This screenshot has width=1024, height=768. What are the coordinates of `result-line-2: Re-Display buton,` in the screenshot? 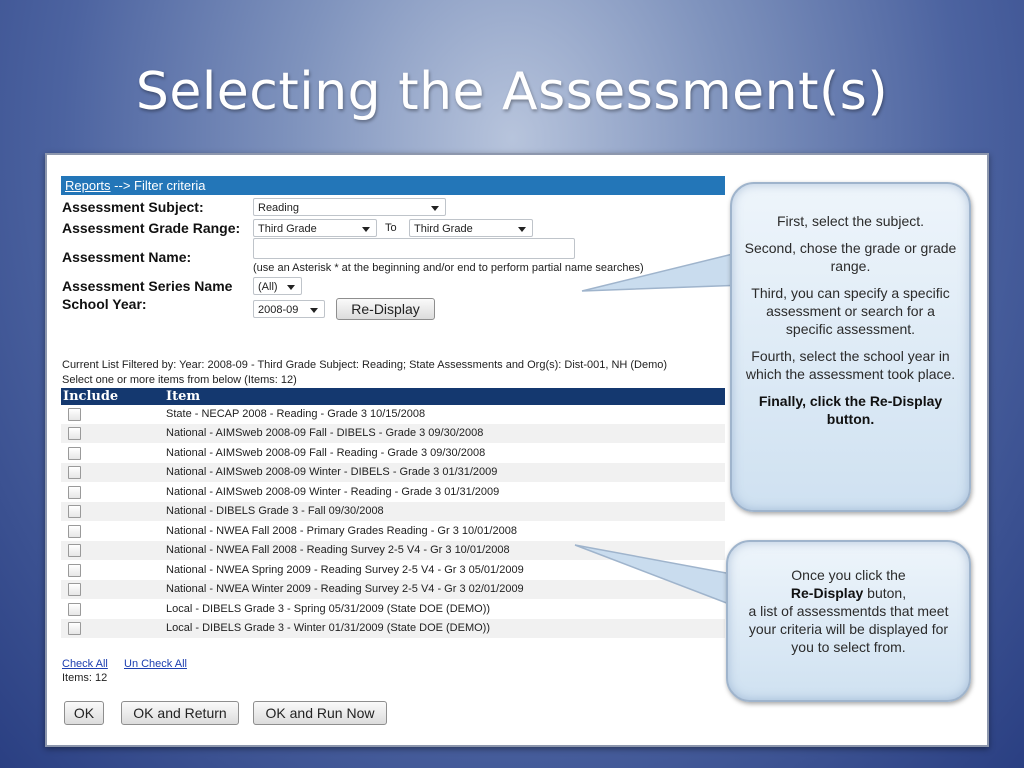 It's located at (848, 593).